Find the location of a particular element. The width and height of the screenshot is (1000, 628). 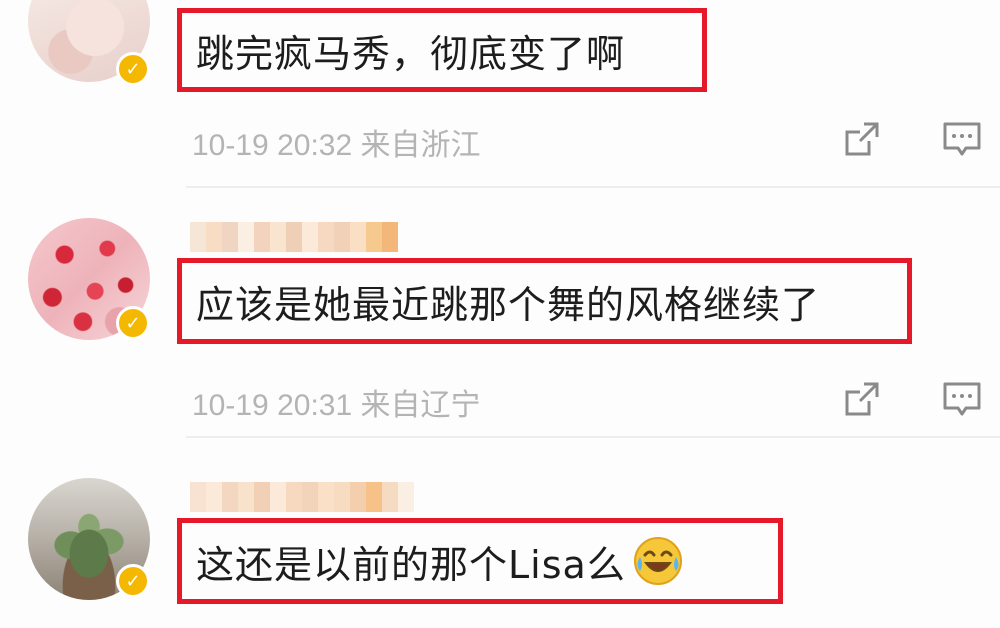

comment-meta: 10-19 20:32 来自浙江 is located at coordinates (336, 142).